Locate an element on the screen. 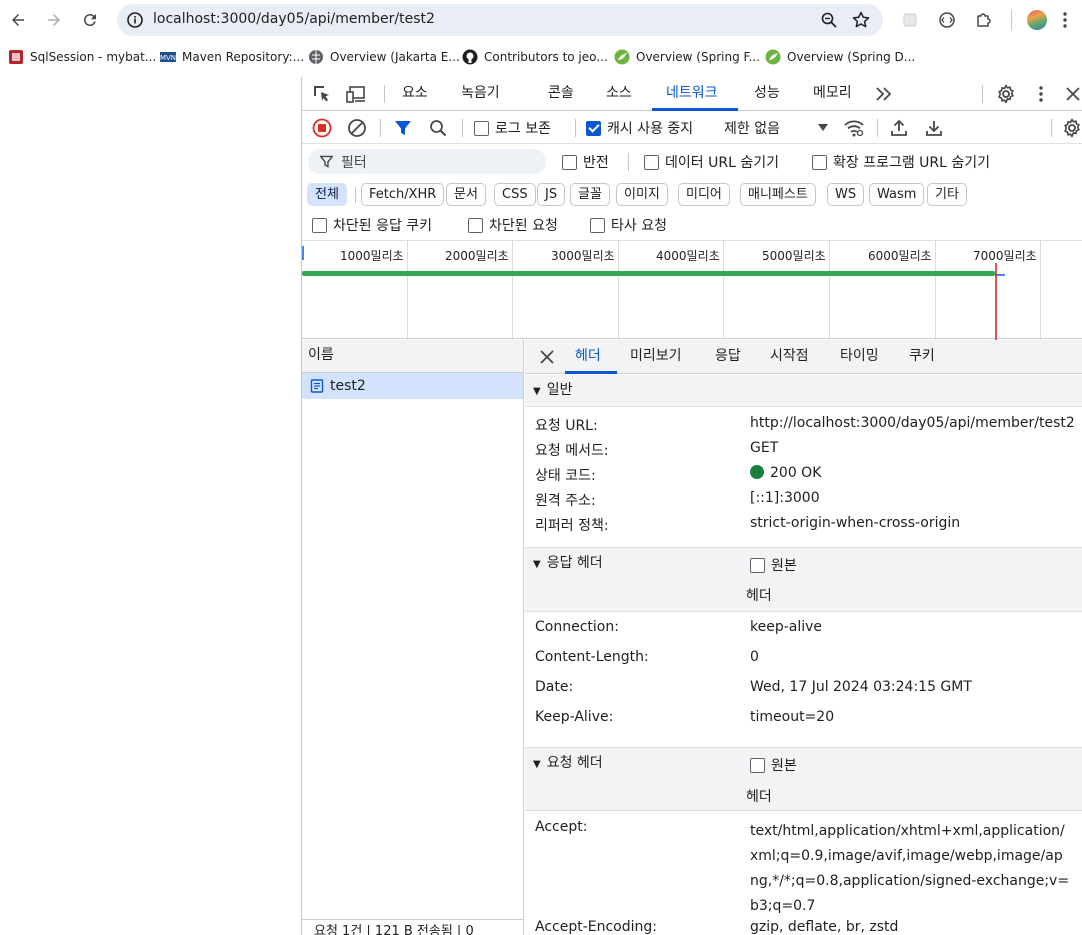  bookmark-star-icon is located at coordinates (861, 20).